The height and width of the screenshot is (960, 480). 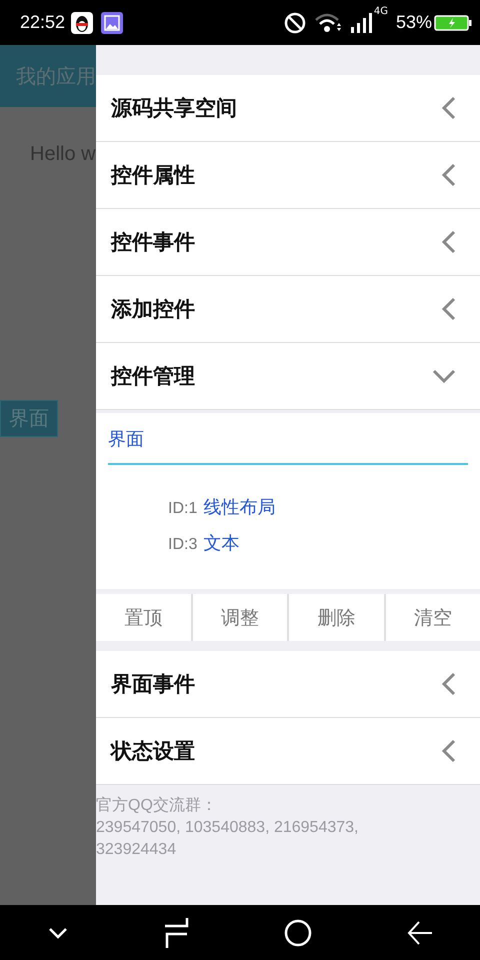 I want to click on image-icon, so click(x=112, y=23).